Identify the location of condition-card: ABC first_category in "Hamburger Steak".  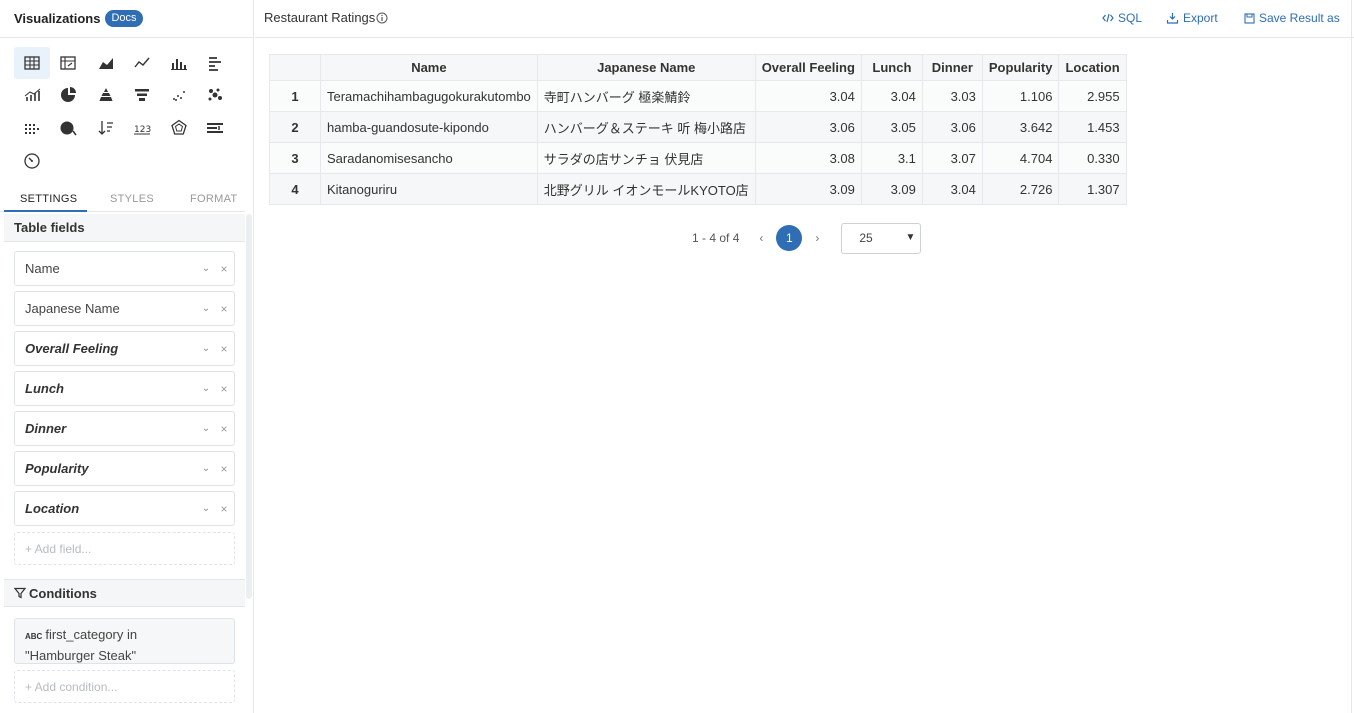
(124, 641).